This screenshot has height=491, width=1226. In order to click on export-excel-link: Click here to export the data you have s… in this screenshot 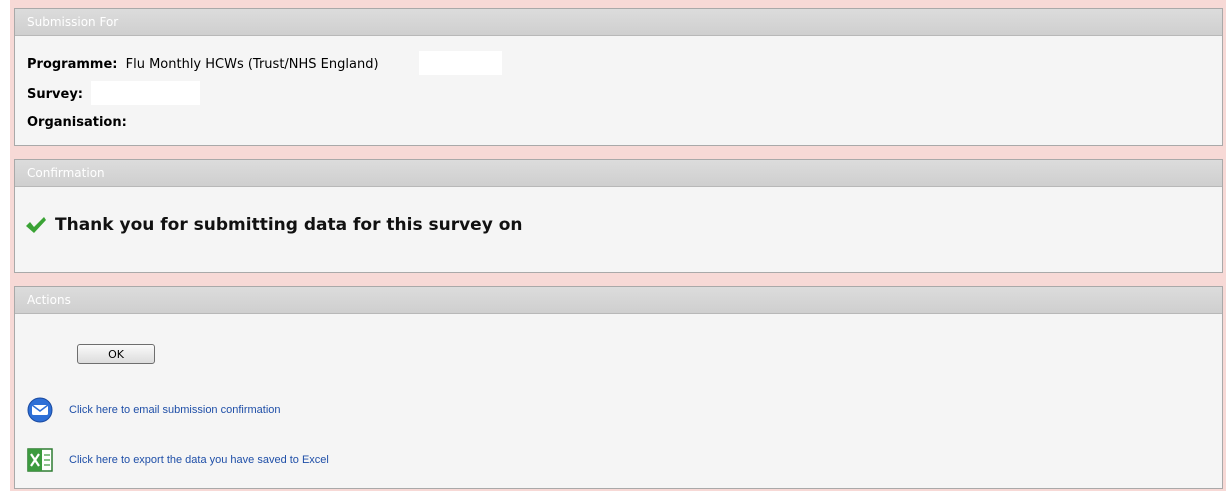, I will do `click(199, 460)`.